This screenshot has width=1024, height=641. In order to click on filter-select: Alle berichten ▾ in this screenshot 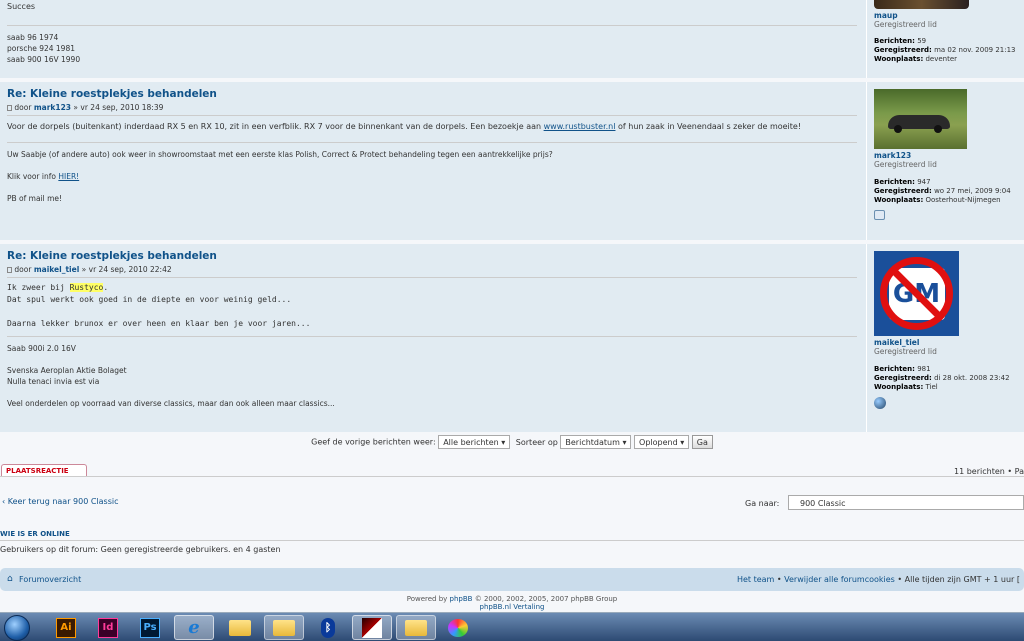, I will do `click(474, 442)`.